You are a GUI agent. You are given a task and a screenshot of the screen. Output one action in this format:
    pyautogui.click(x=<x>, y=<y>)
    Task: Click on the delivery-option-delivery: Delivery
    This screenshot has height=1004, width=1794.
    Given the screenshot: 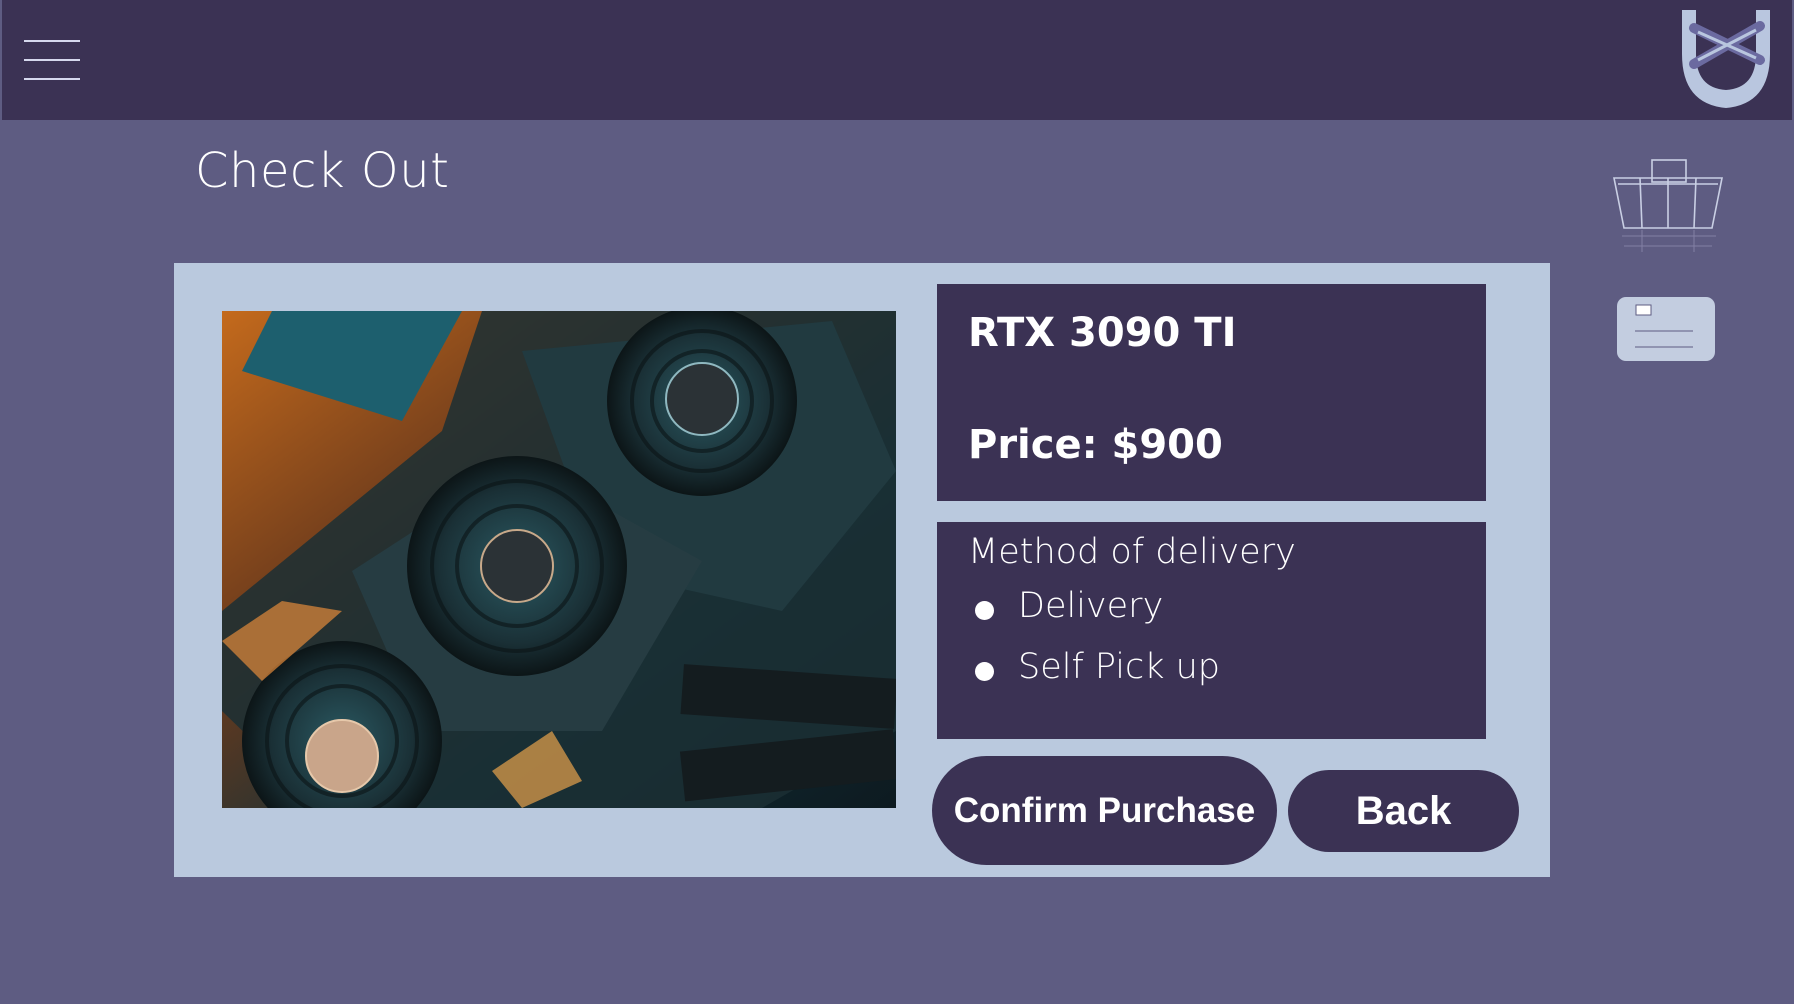 What is the action you would take?
    pyautogui.click(x=1069, y=606)
    